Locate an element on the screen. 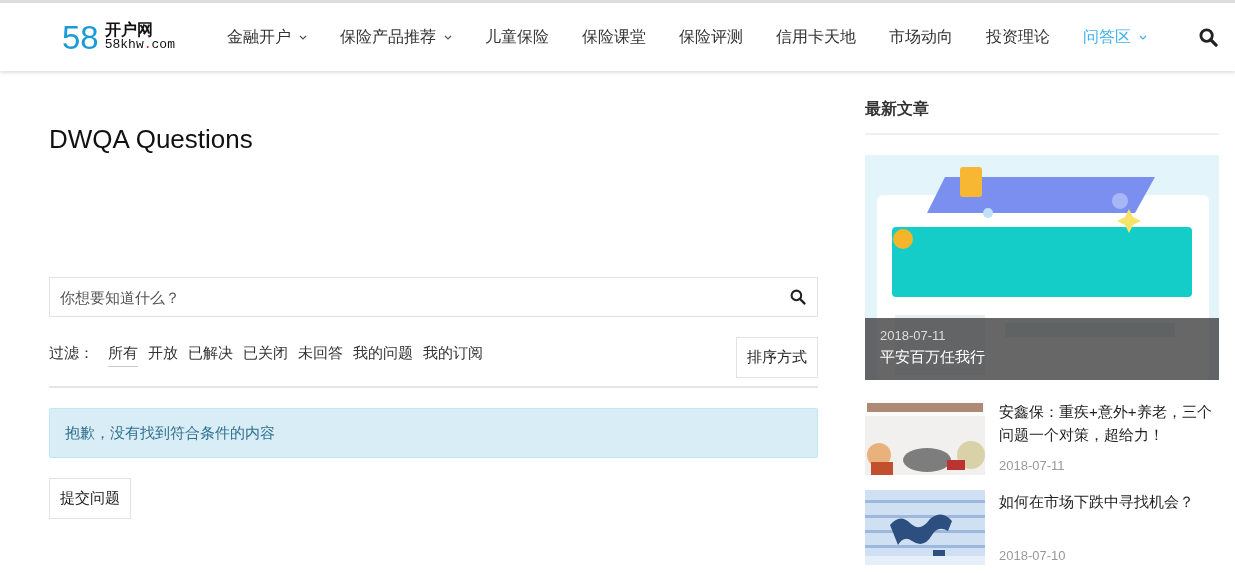 The image size is (1235, 573). nav-link: 金融开户 is located at coordinates (266, 37).